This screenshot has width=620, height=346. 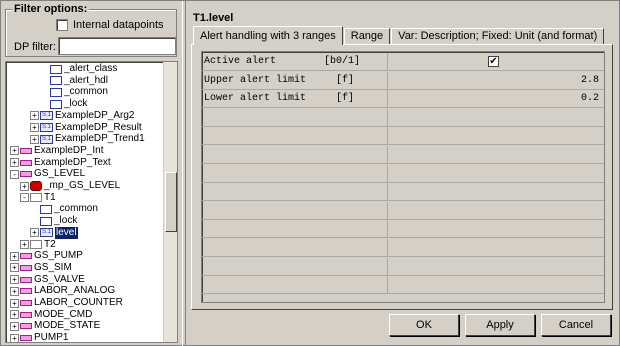 What do you see at coordinates (117, 46) in the screenshot?
I see `dp-filter-input` at bounding box center [117, 46].